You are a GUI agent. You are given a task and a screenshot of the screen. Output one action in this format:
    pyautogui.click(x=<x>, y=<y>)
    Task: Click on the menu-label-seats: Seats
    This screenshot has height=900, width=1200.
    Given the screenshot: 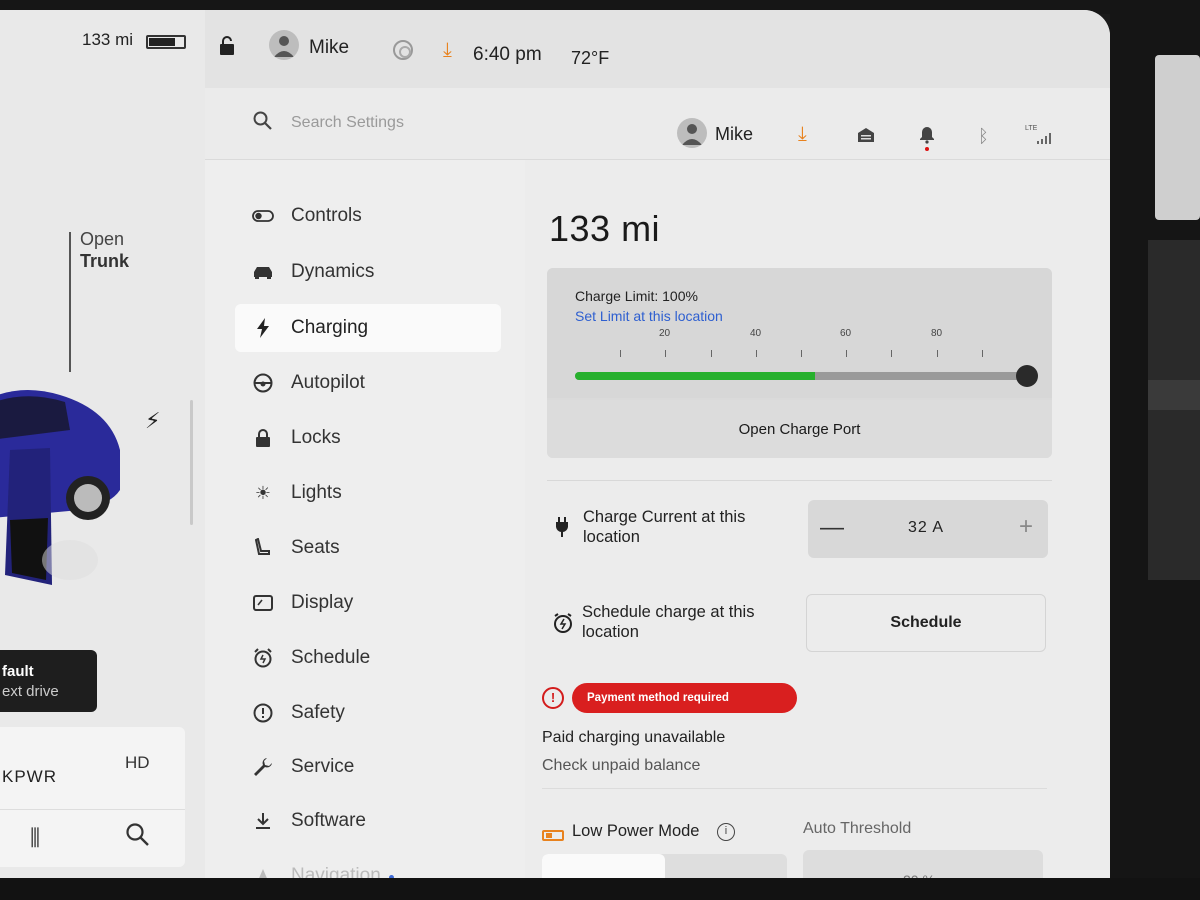 What is the action you would take?
    pyautogui.click(x=315, y=547)
    